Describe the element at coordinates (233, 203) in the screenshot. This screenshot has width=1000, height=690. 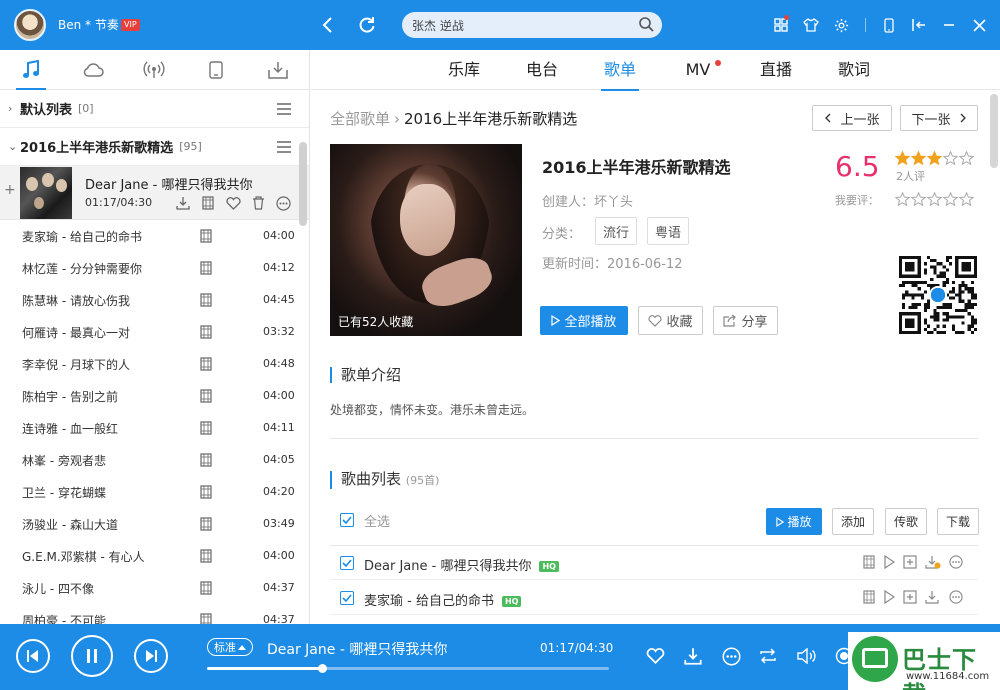
I see `heart-icon` at that location.